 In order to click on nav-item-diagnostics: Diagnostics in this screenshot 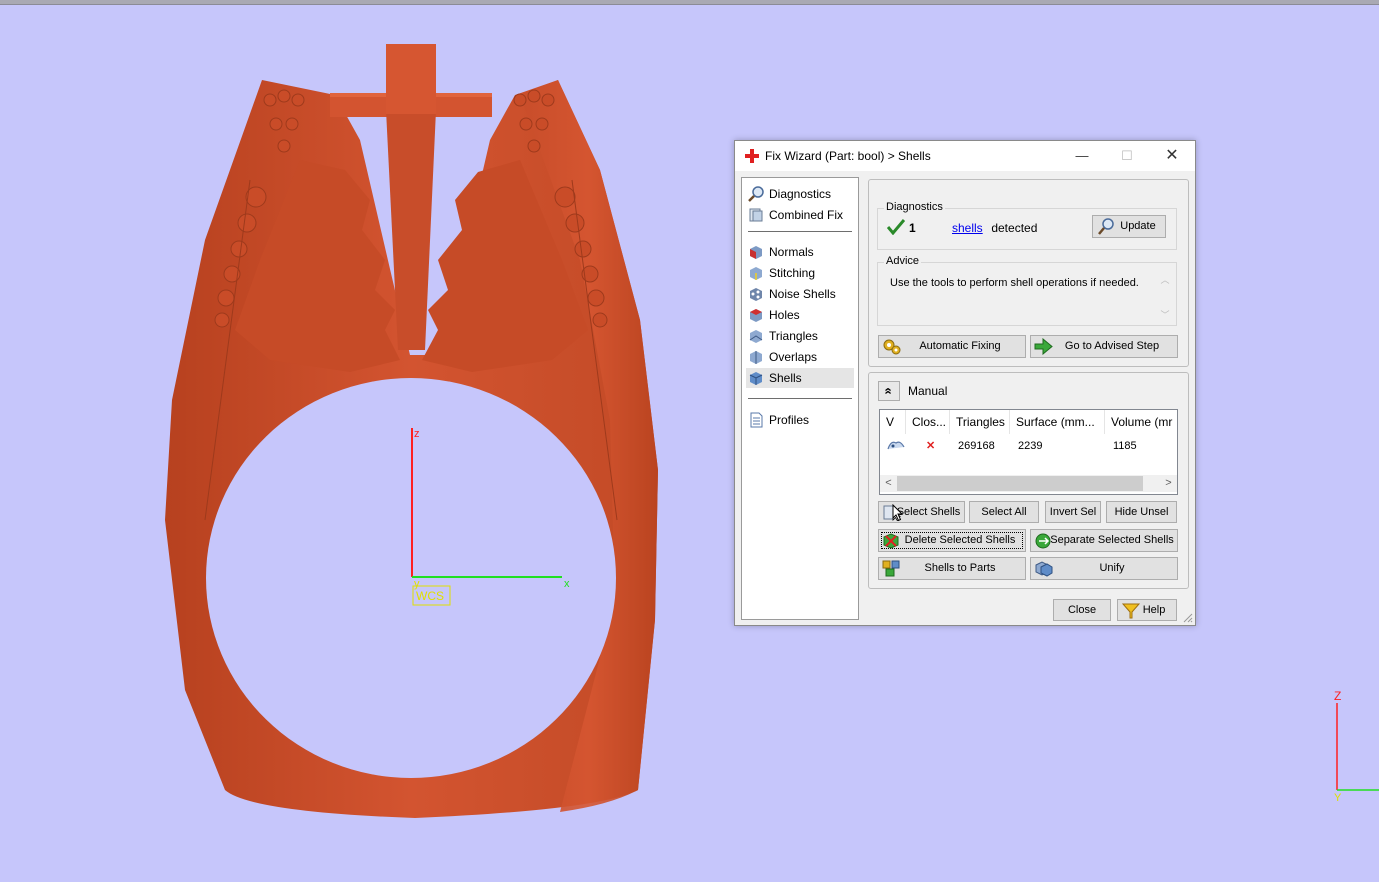, I will do `click(800, 194)`.